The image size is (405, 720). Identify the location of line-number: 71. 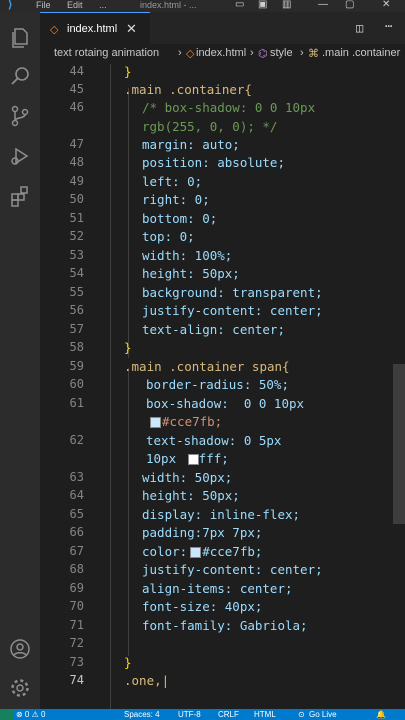
(76, 625).